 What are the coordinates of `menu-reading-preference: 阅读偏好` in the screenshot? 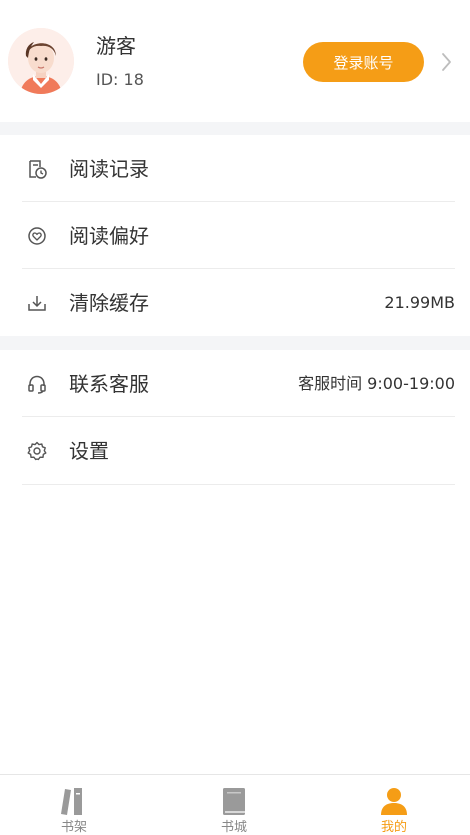 It's located at (235, 235).